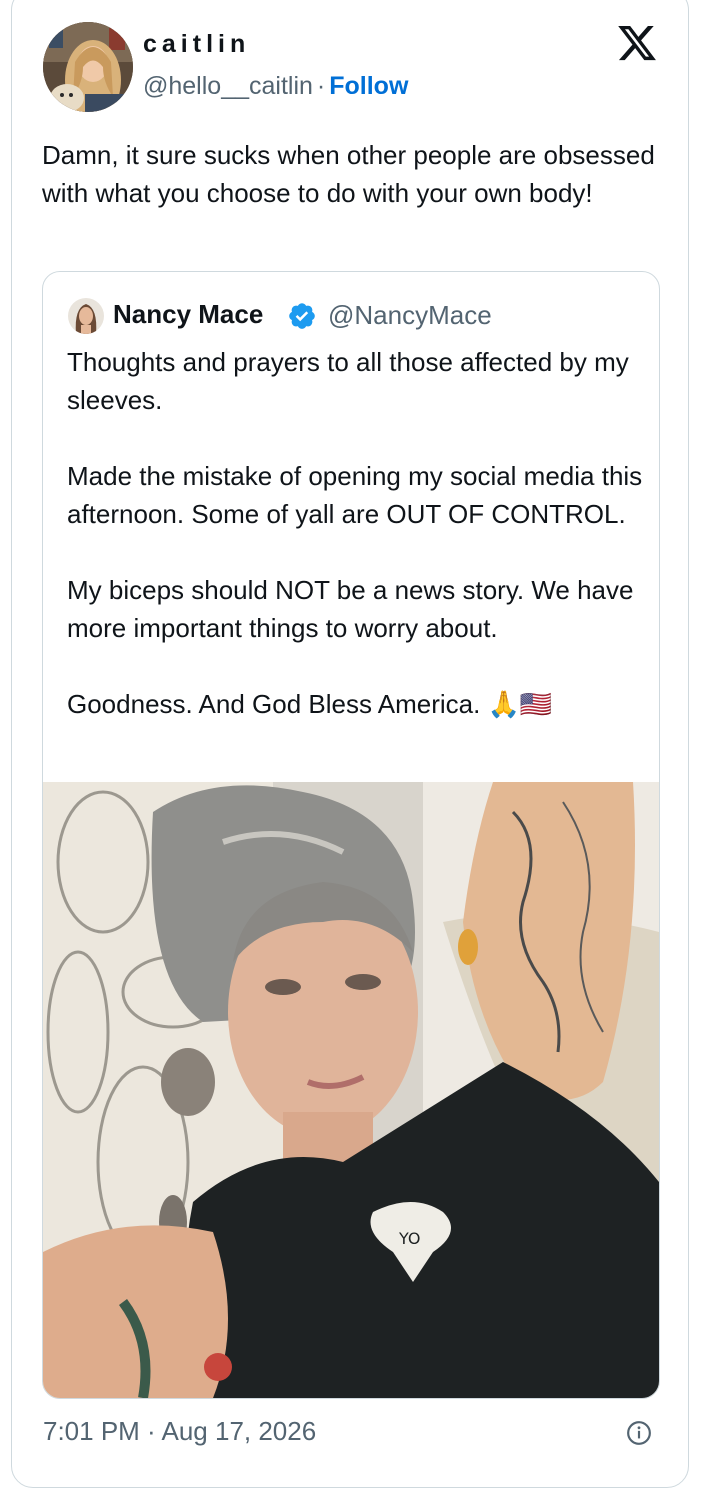 The height and width of the screenshot is (1488, 702). I want to click on author-handle-line: @hello__caitlin · Follow, so click(275, 86).